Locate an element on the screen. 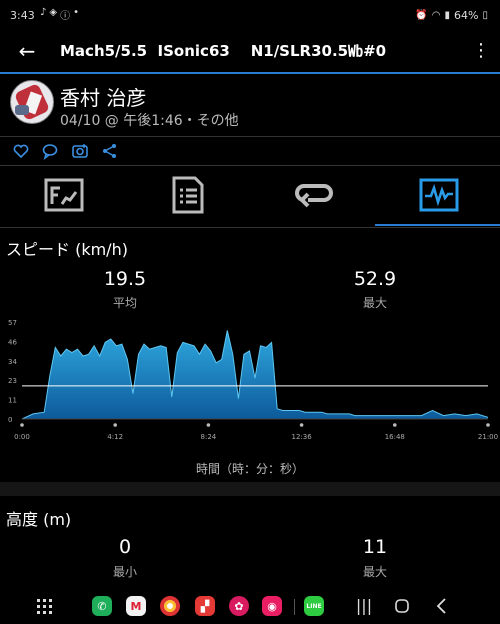 This screenshot has width=500, height=624. altitude-min-value: 0 is located at coordinates (125, 547).